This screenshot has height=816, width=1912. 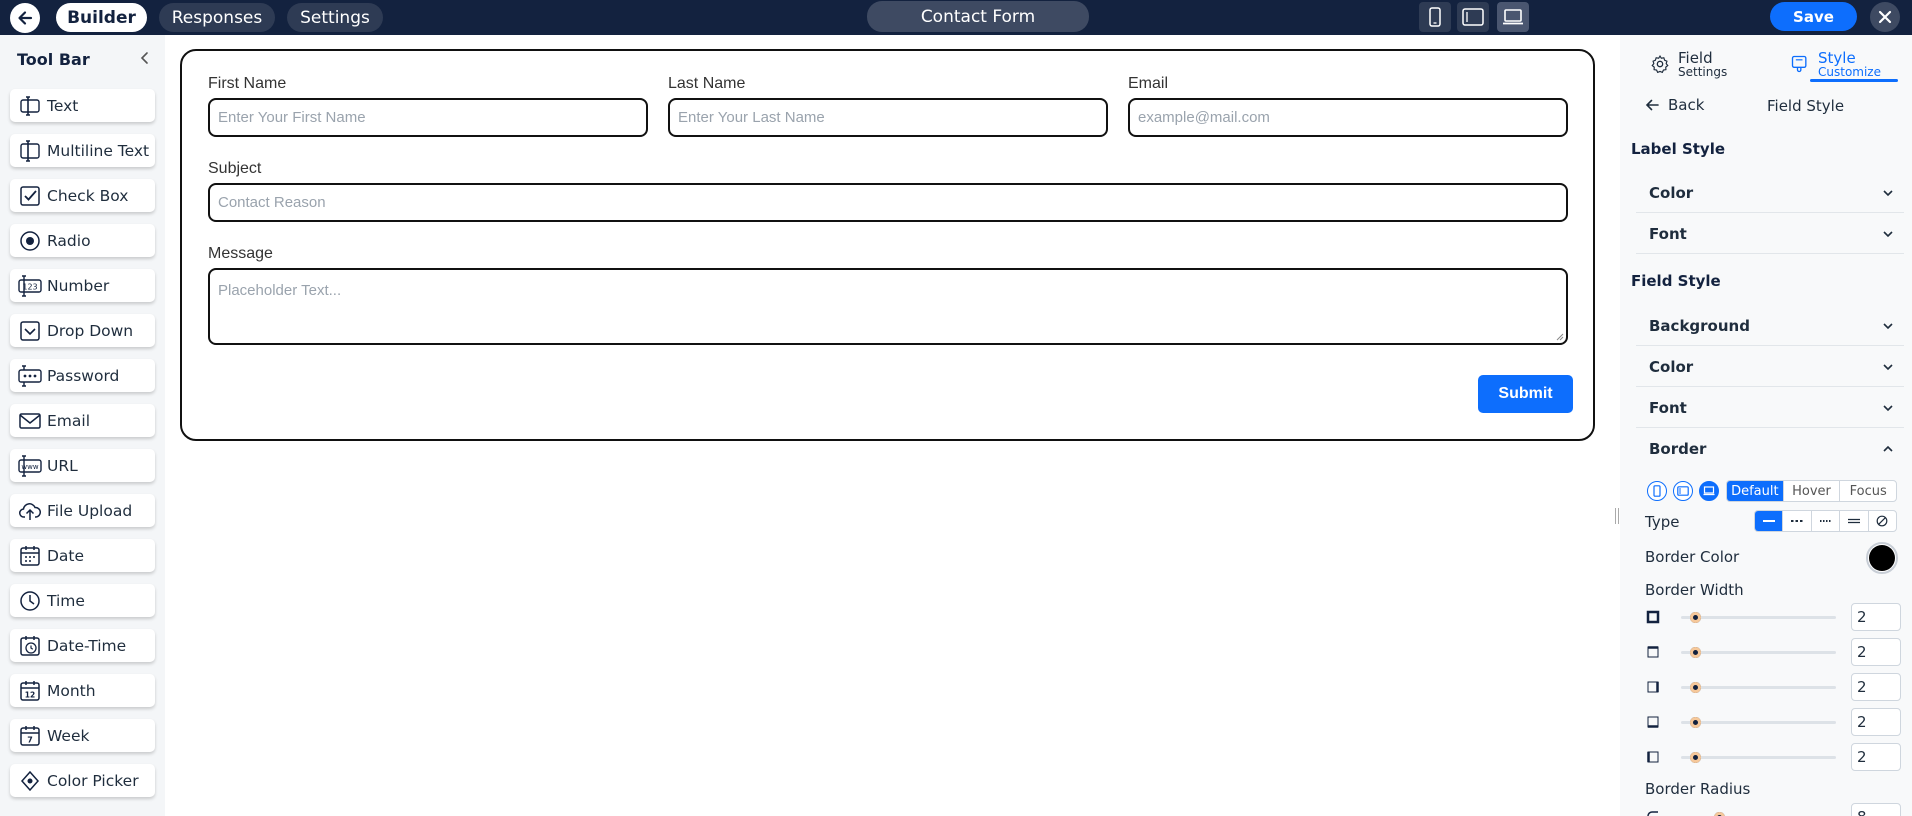 I want to click on tool-item-date: Date, so click(x=82, y=555).